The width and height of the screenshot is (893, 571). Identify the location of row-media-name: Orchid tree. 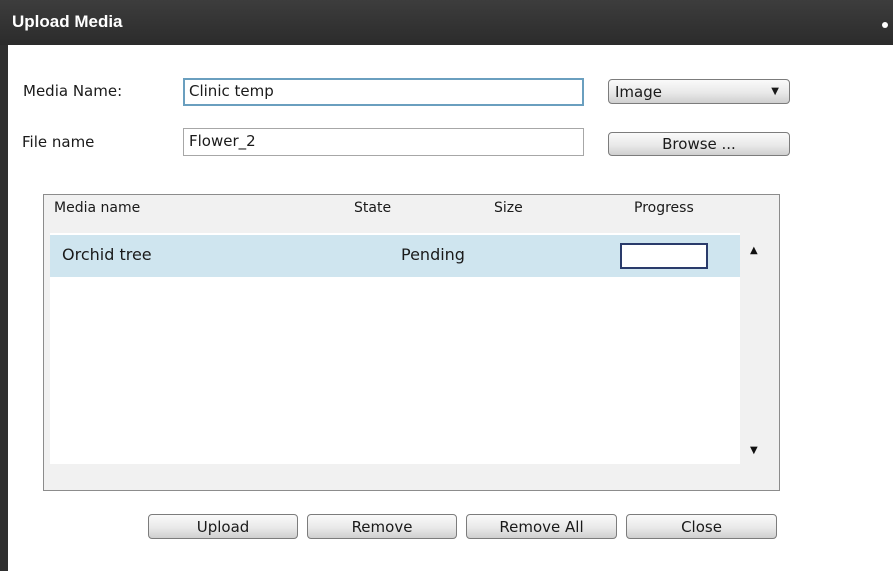
(107, 254).